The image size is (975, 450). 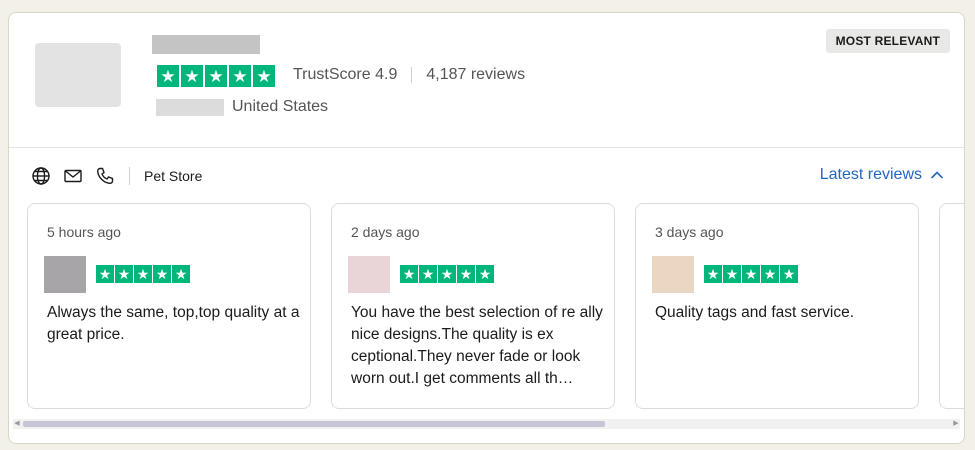 I want to click on review-card-partial, so click(x=951, y=306).